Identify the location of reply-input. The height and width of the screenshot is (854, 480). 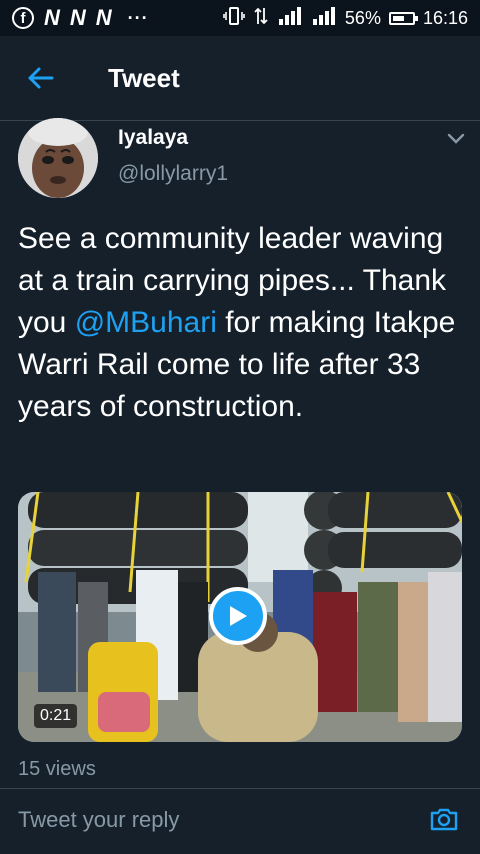
(208, 820).